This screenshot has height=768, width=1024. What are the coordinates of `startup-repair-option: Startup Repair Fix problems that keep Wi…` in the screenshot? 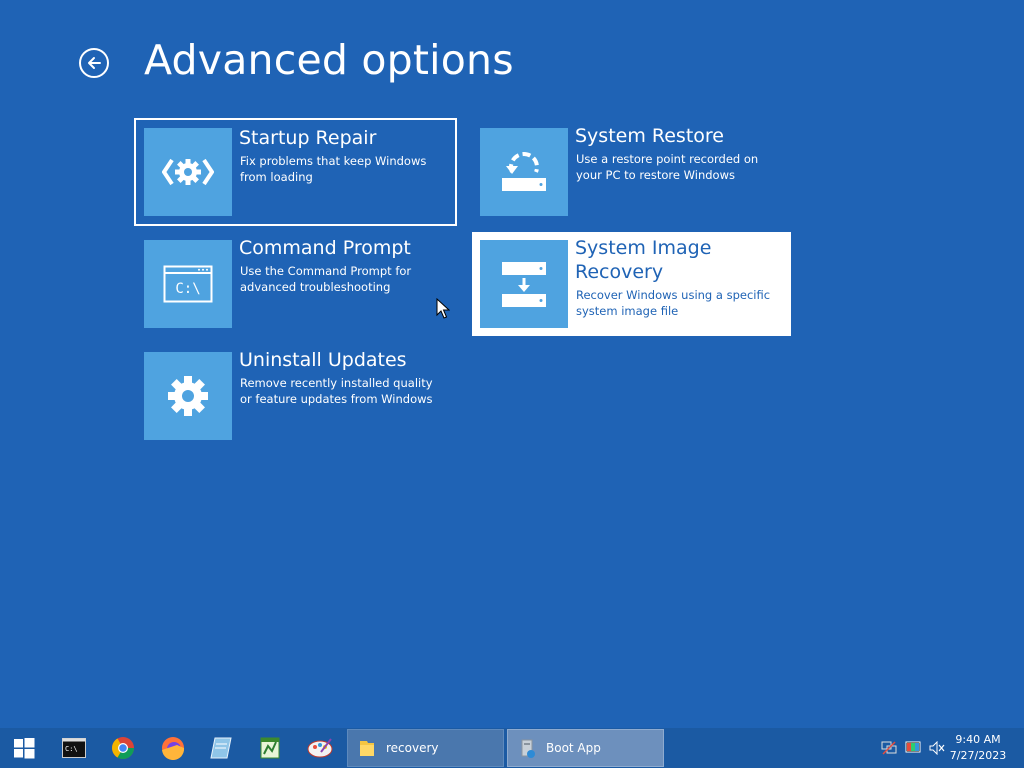 It's located at (295, 172).